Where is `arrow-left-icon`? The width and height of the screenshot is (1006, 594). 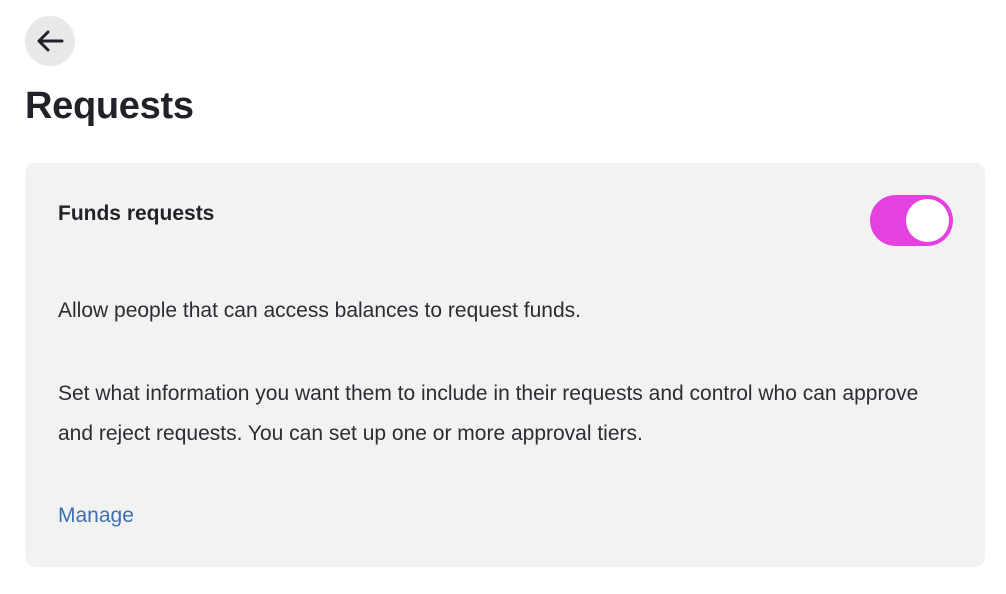 arrow-left-icon is located at coordinates (50, 41).